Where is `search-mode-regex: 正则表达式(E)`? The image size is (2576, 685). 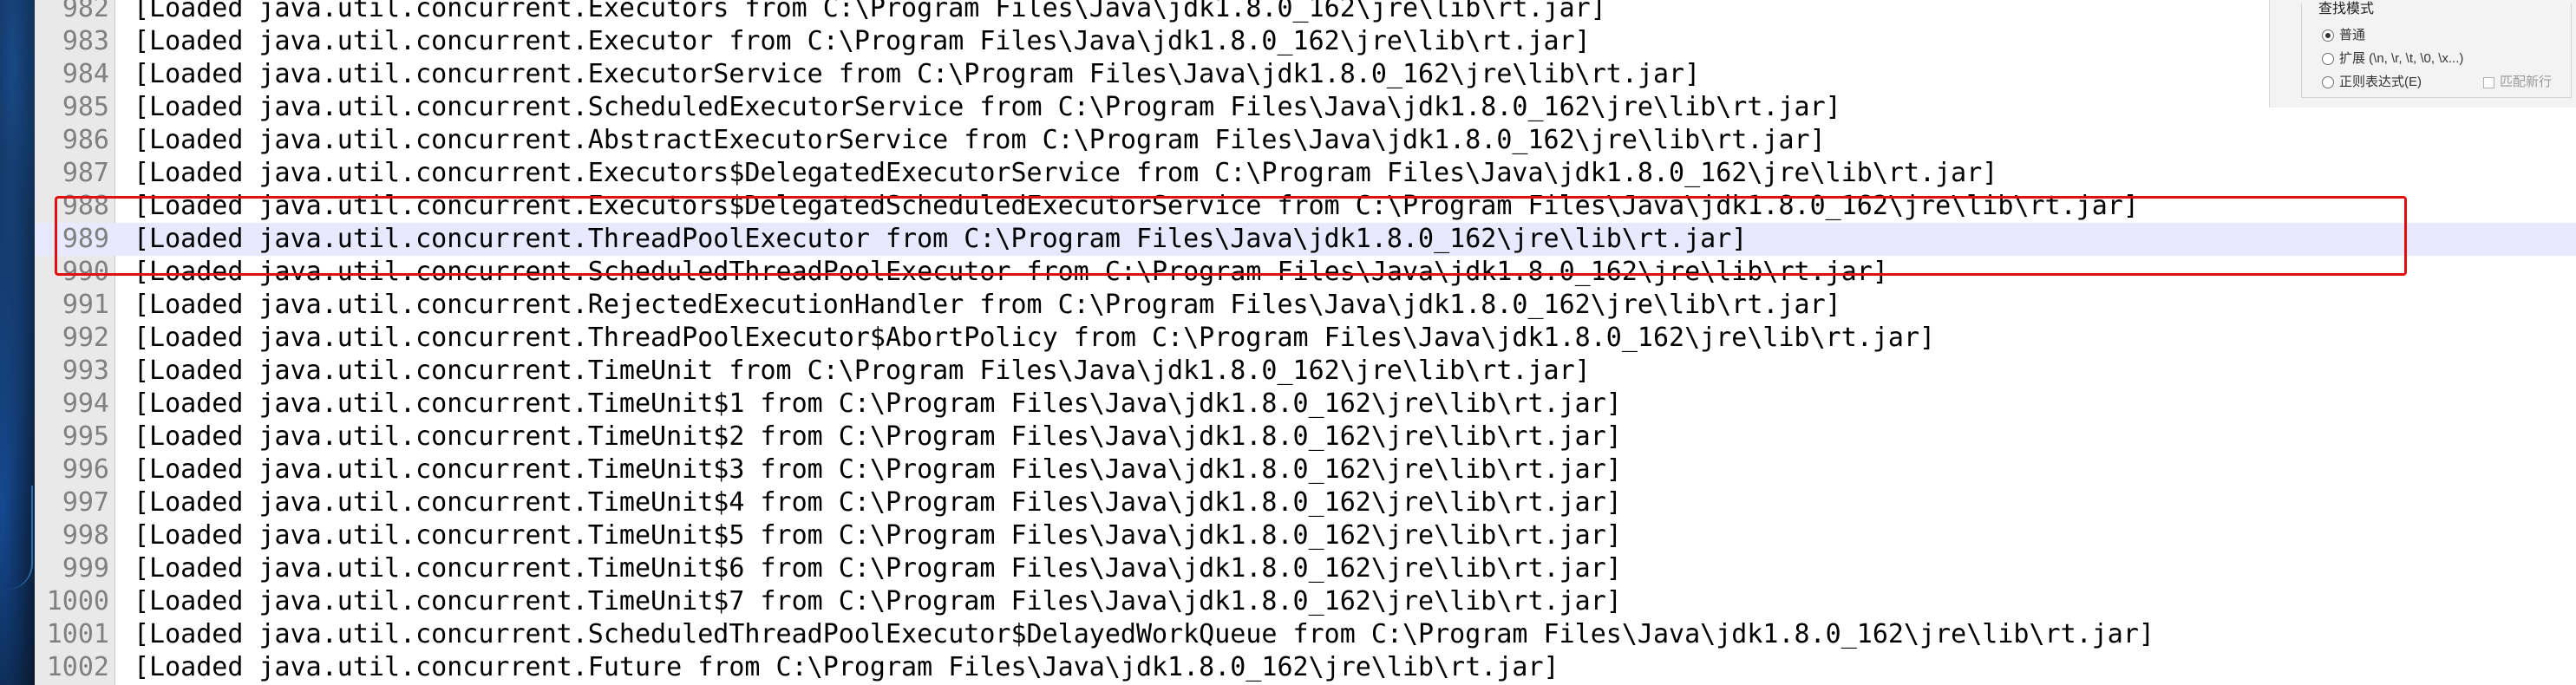 search-mode-regex: 正则表达式(E) is located at coordinates (2372, 82).